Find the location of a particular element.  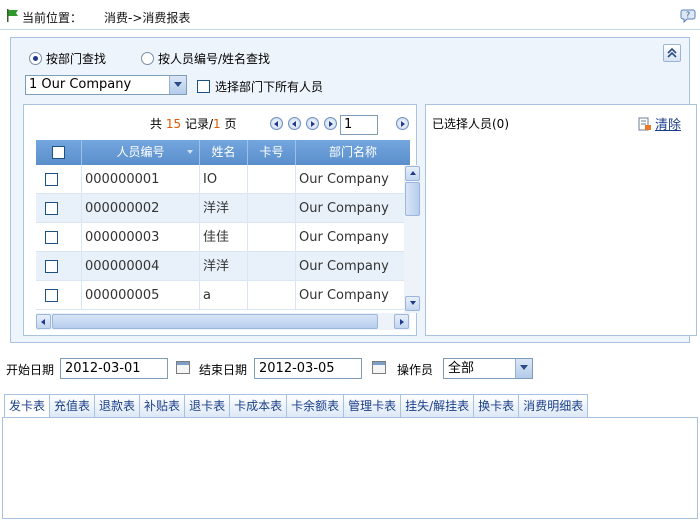

radio-by-dept-label: 按部门查找 is located at coordinates (76, 58).